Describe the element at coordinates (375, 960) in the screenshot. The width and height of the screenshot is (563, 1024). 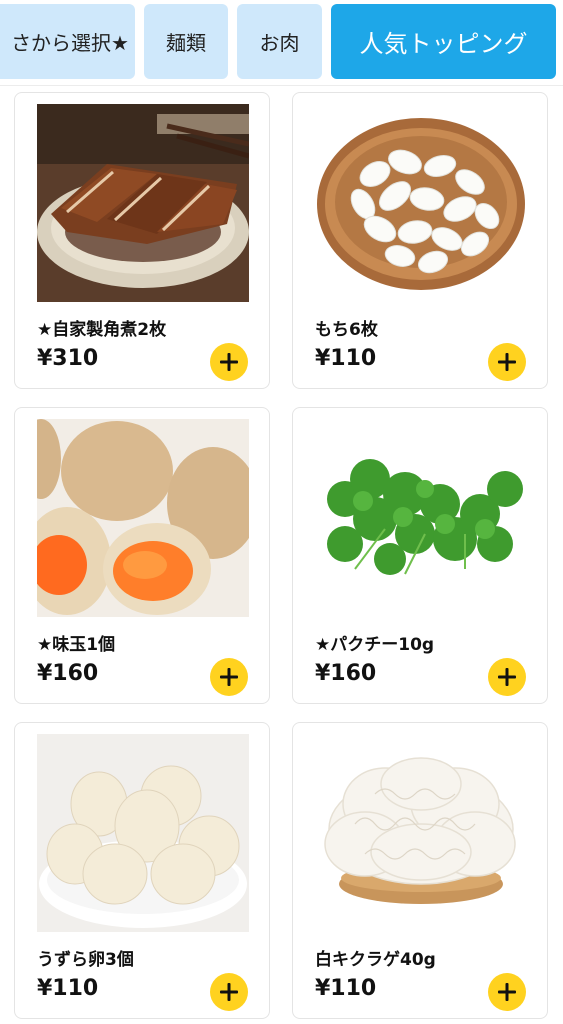
I see `product-name: 白キクラゲ40g` at that location.